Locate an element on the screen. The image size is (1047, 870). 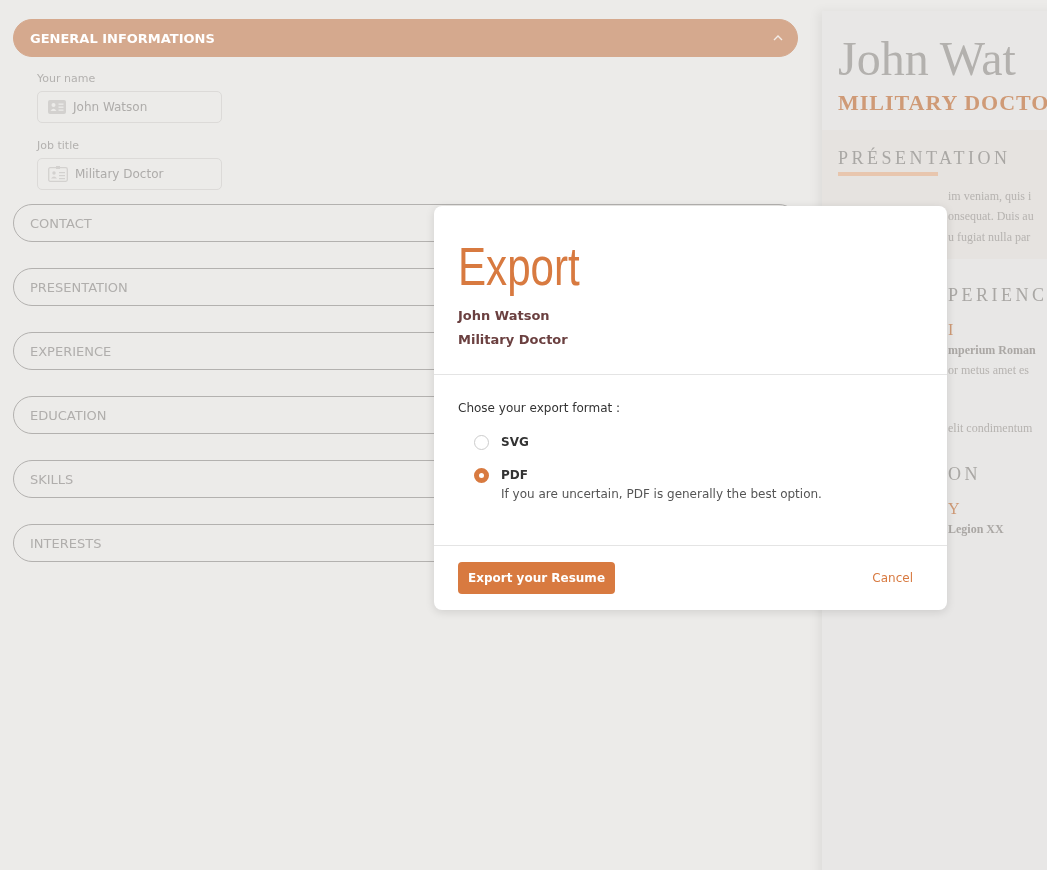
accordion-header: GENERAL INFORMATIONS is located at coordinates (405, 38).